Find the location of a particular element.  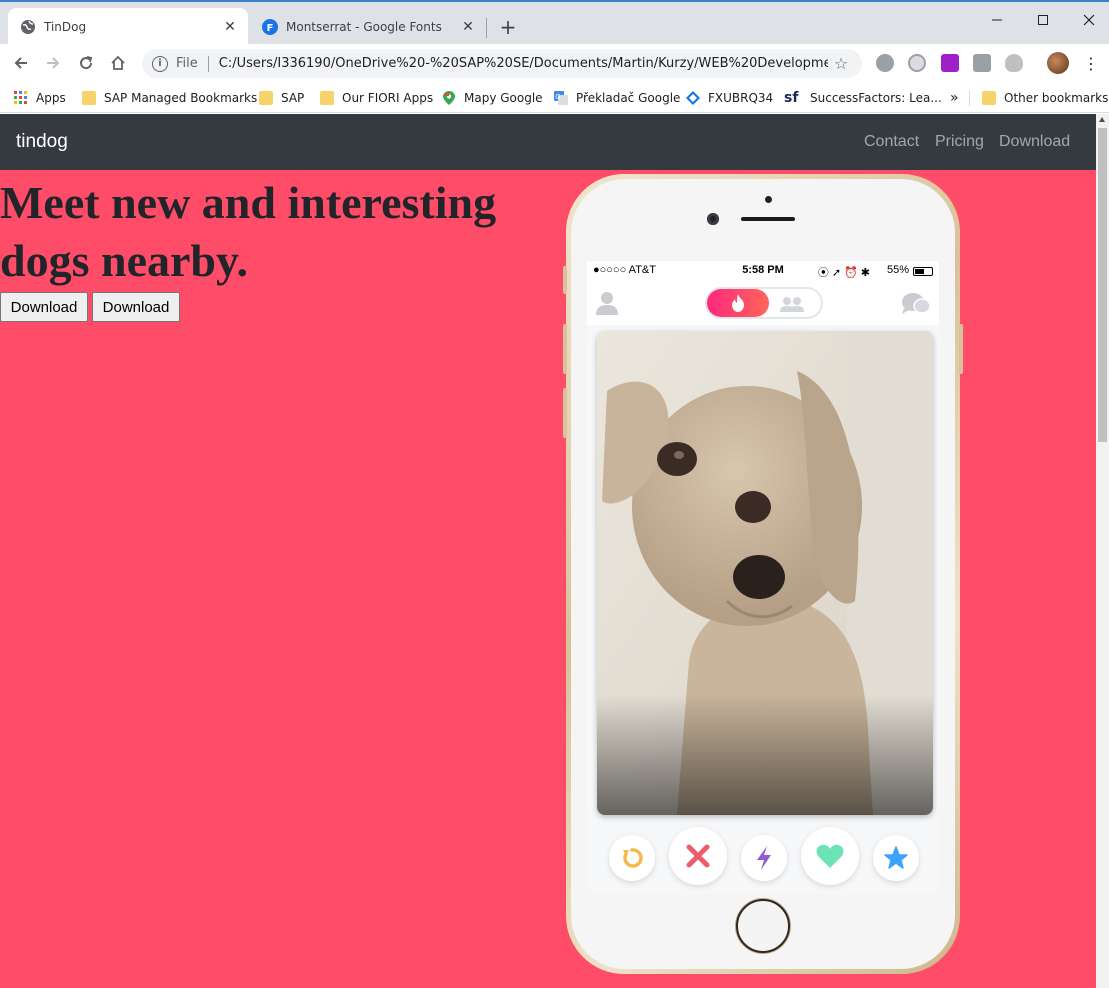

flame-tab is located at coordinates (738, 303).